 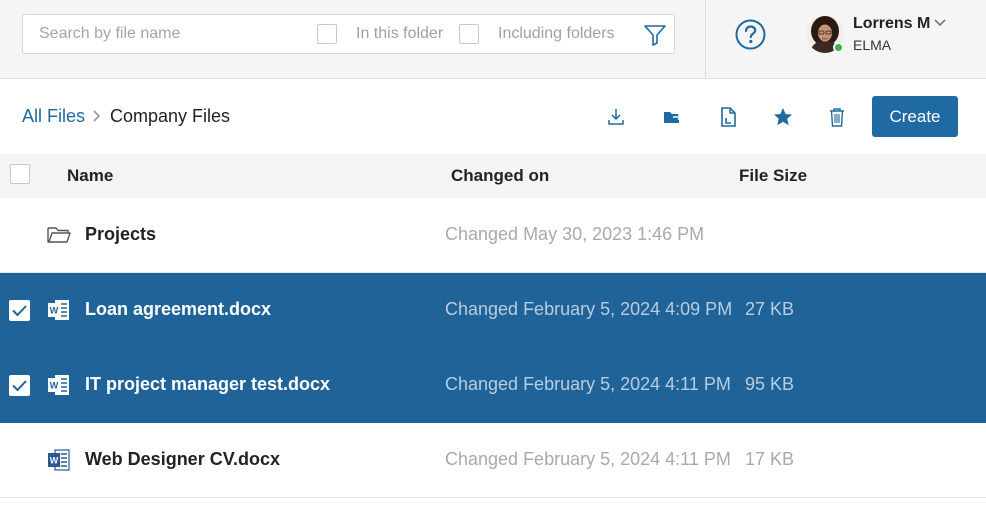 What do you see at coordinates (838, 47) in the screenshot?
I see `online-status-badge` at bounding box center [838, 47].